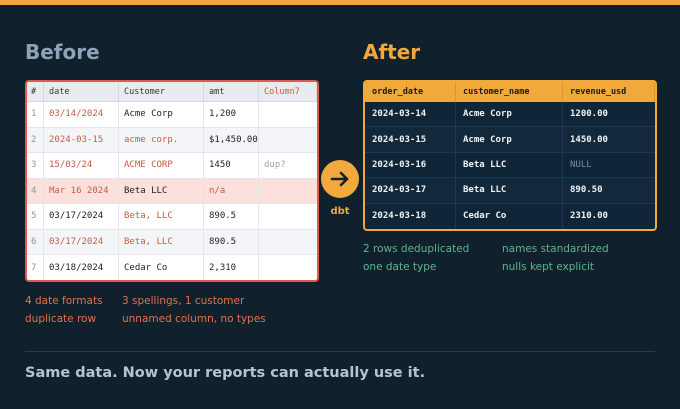 This screenshot has width=680, height=409. What do you see at coordinates (231, 190) in the screenshot?
I see `amount-cell: n/a` at bounding box center [231, 190].